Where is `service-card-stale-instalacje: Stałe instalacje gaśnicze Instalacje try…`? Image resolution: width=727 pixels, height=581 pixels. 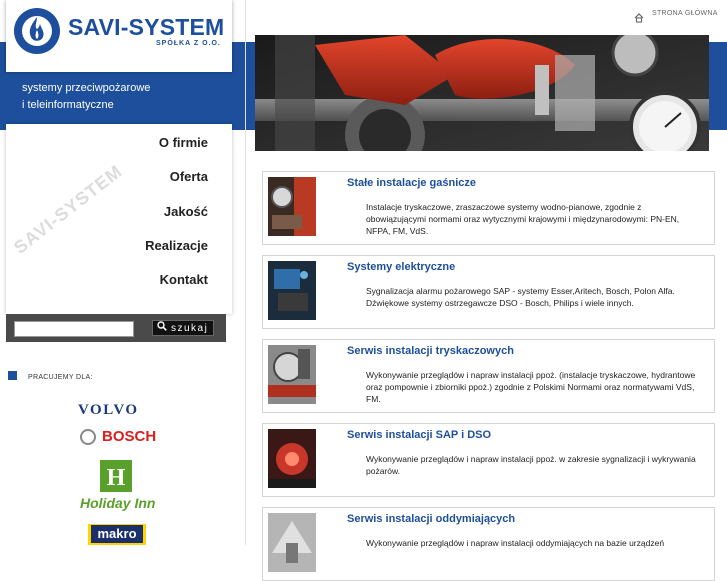 service-card-stale-instalacje: Stałe instalacje gaśnicze Instalacje try… is located at coordinates (488, 208).